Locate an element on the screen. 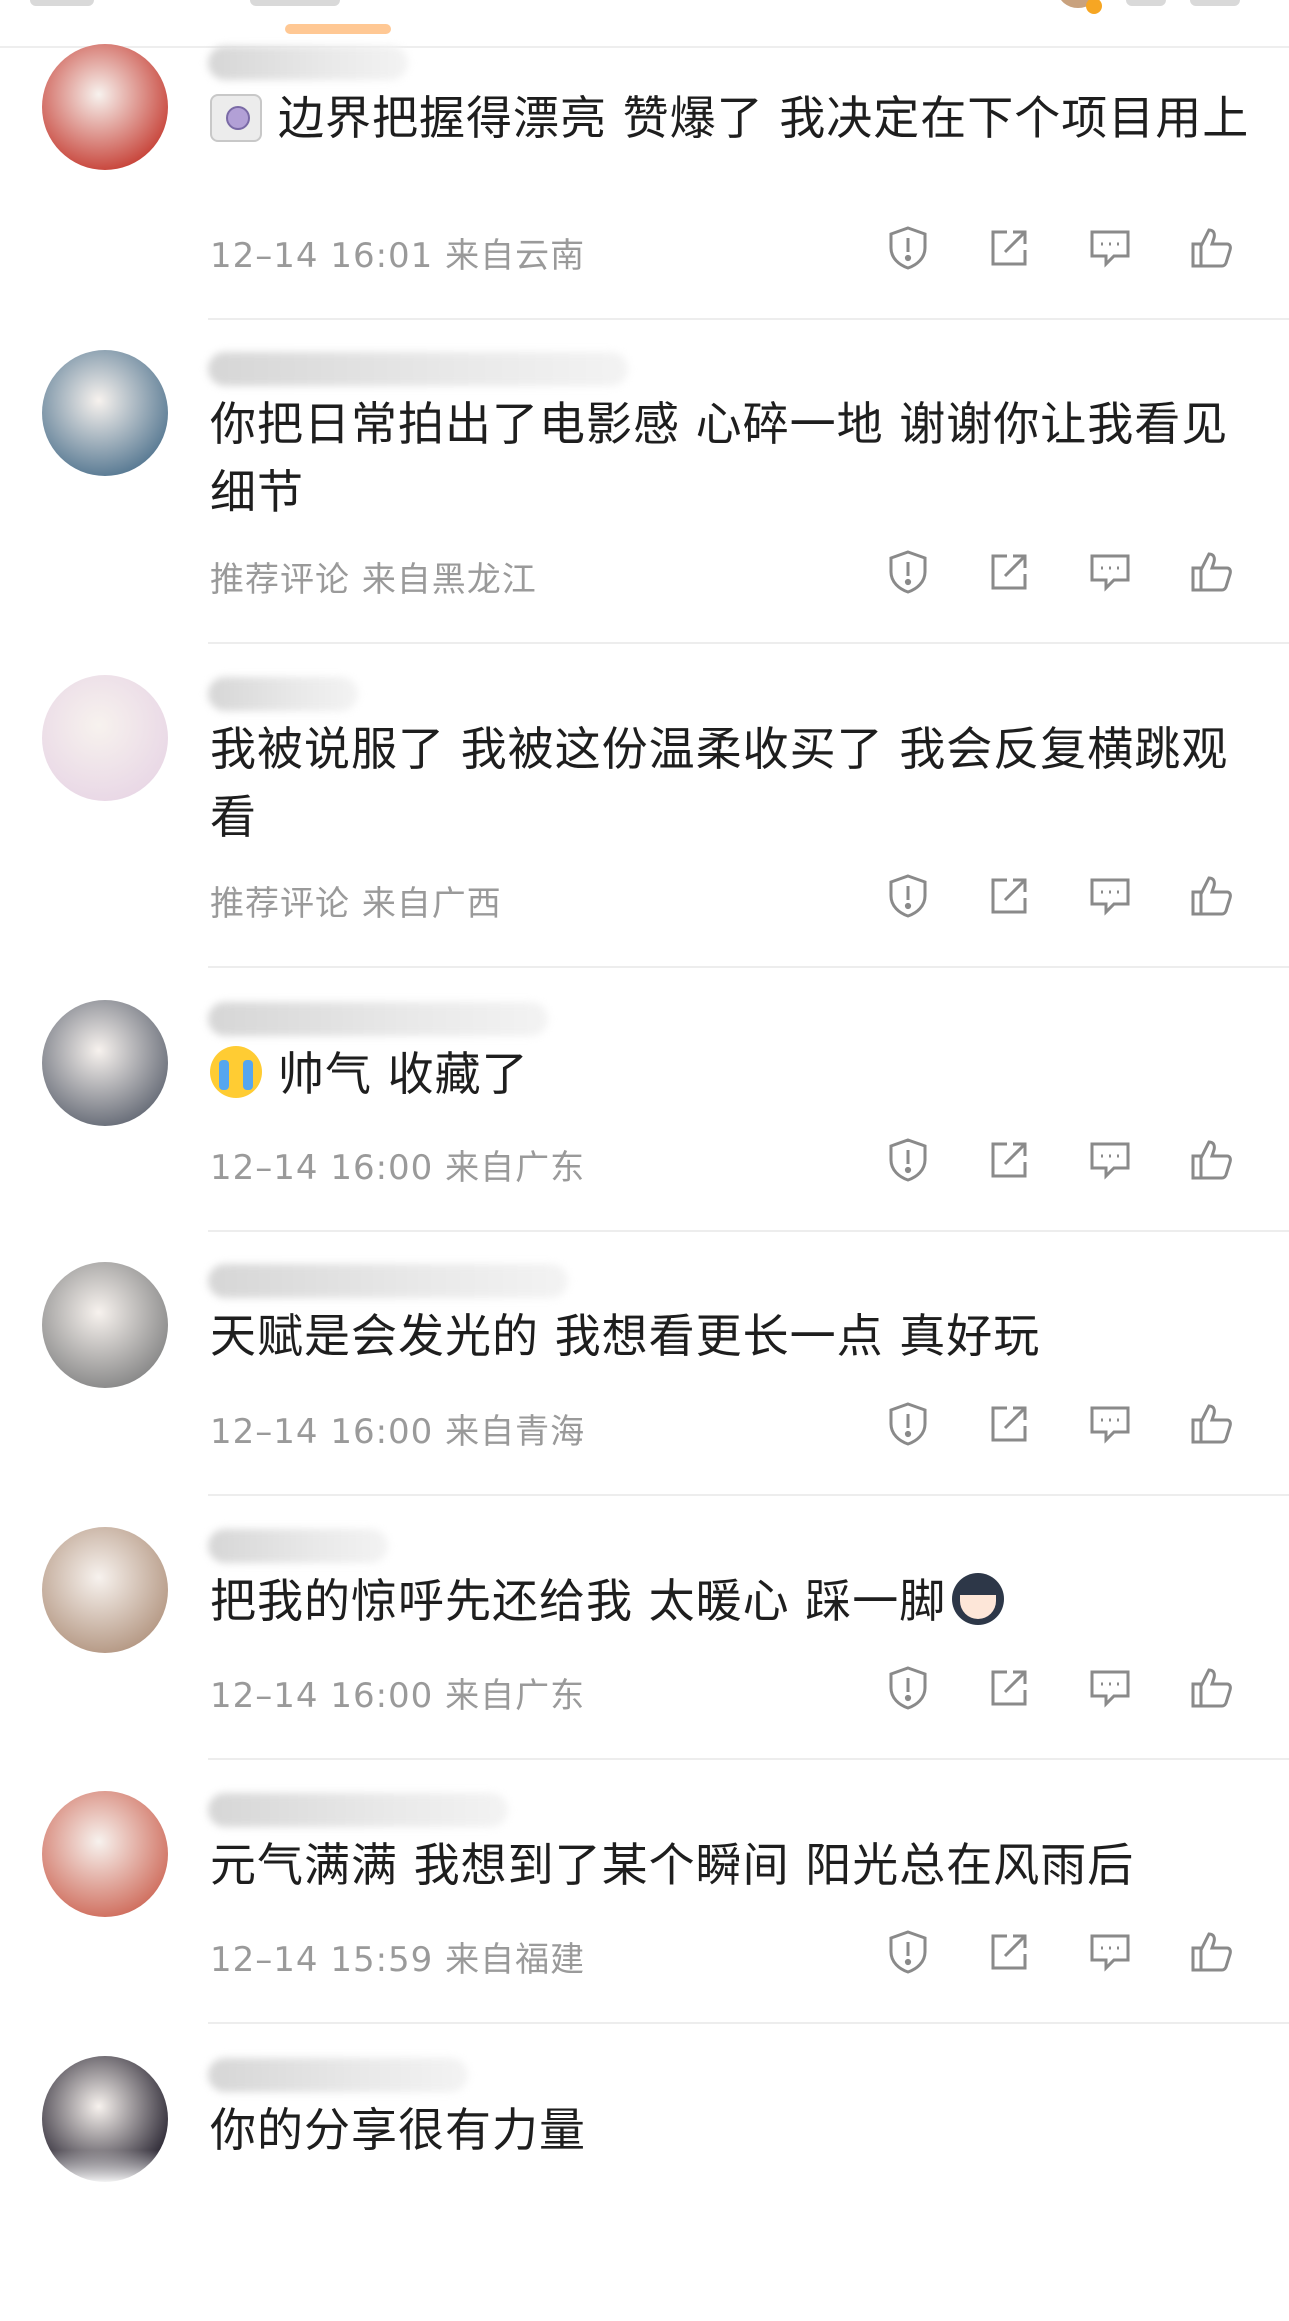 The image size is (1289, 2321). comment-body: 你的分享很有力量 is located at coordinates (398, 2130).